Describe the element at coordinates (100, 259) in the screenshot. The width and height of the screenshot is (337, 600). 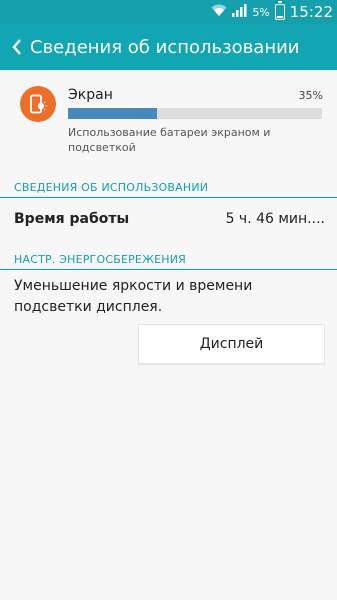
I see `section-header-label: НАСТР. ЭНЕРГОСБЕРЕЖЕНИЯ` at that location.